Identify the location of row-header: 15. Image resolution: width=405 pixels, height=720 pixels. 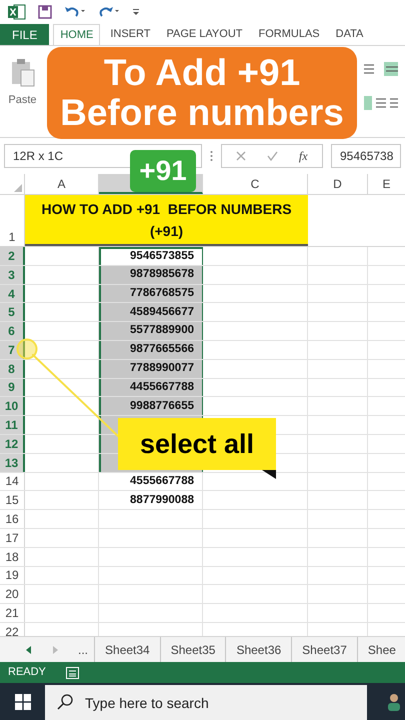
(12, 500).